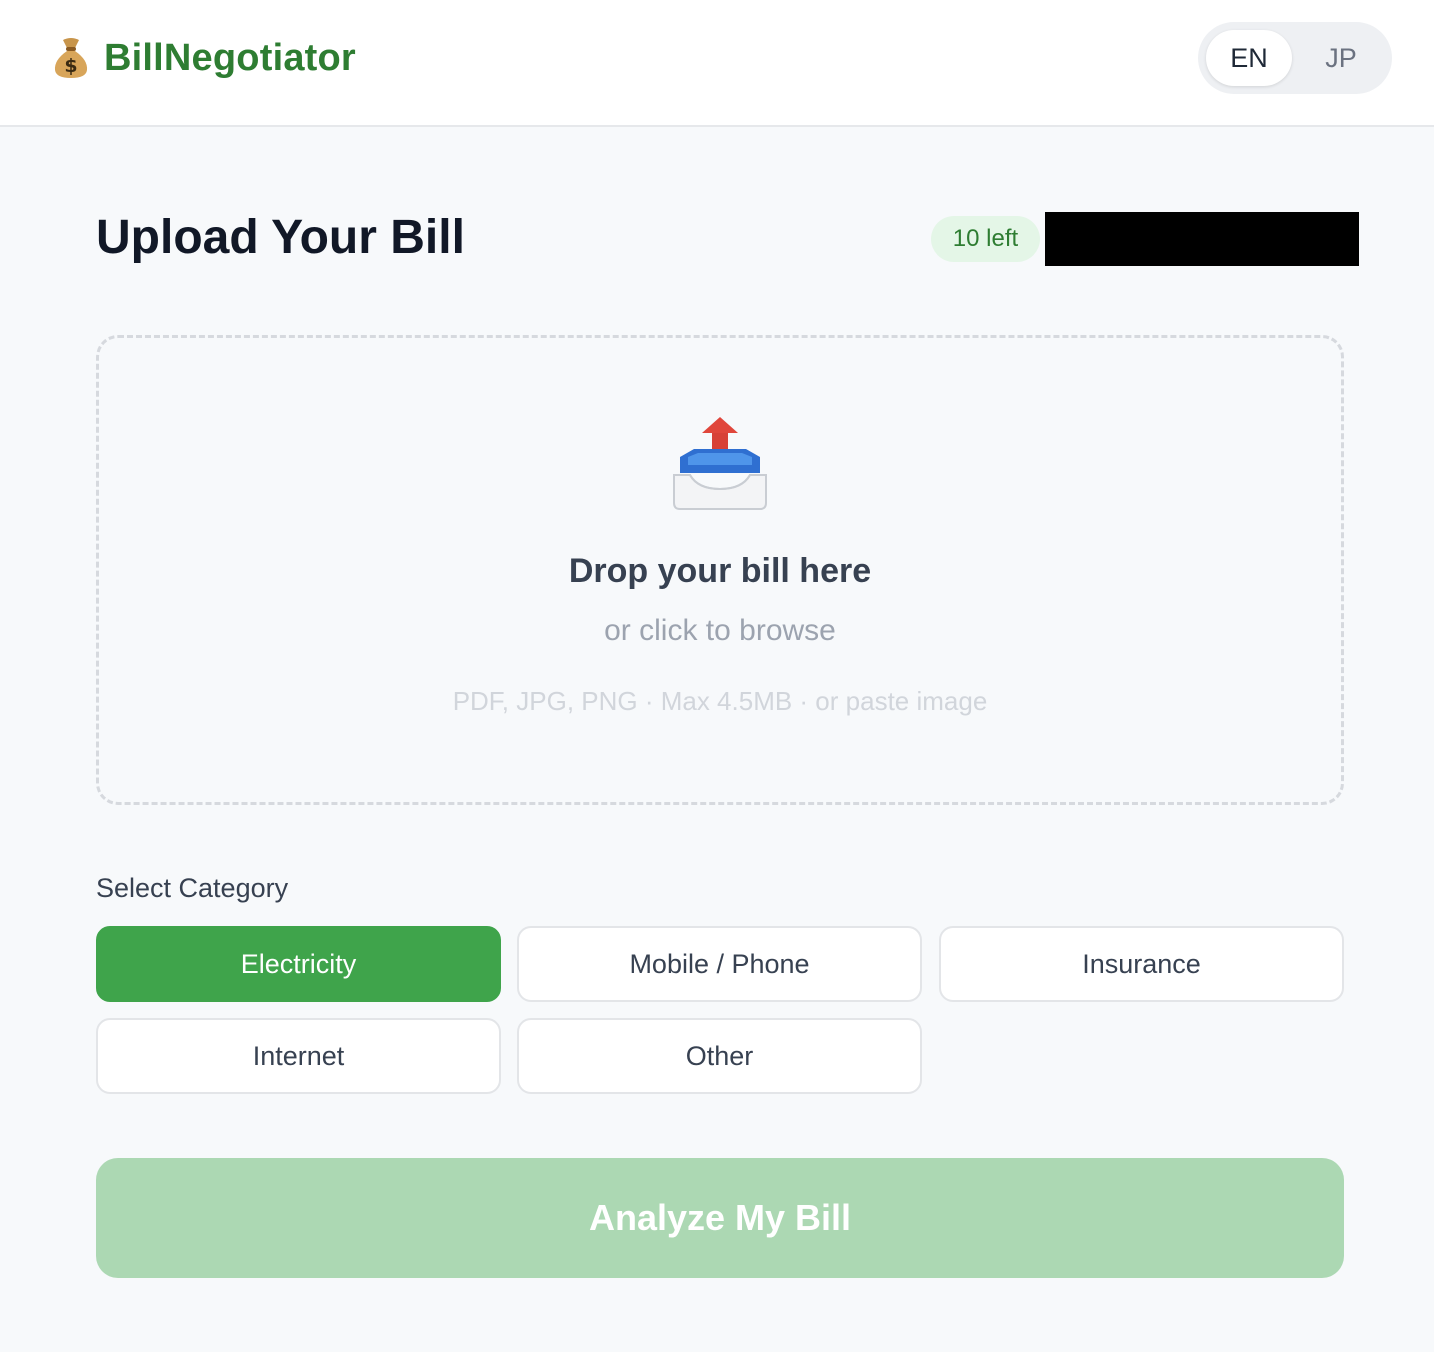 This screenshot has width=1434, height=1352. Describe the element at coordinates (1249, 58) in the screenshot. I see `language-en-button: EN` at that location.